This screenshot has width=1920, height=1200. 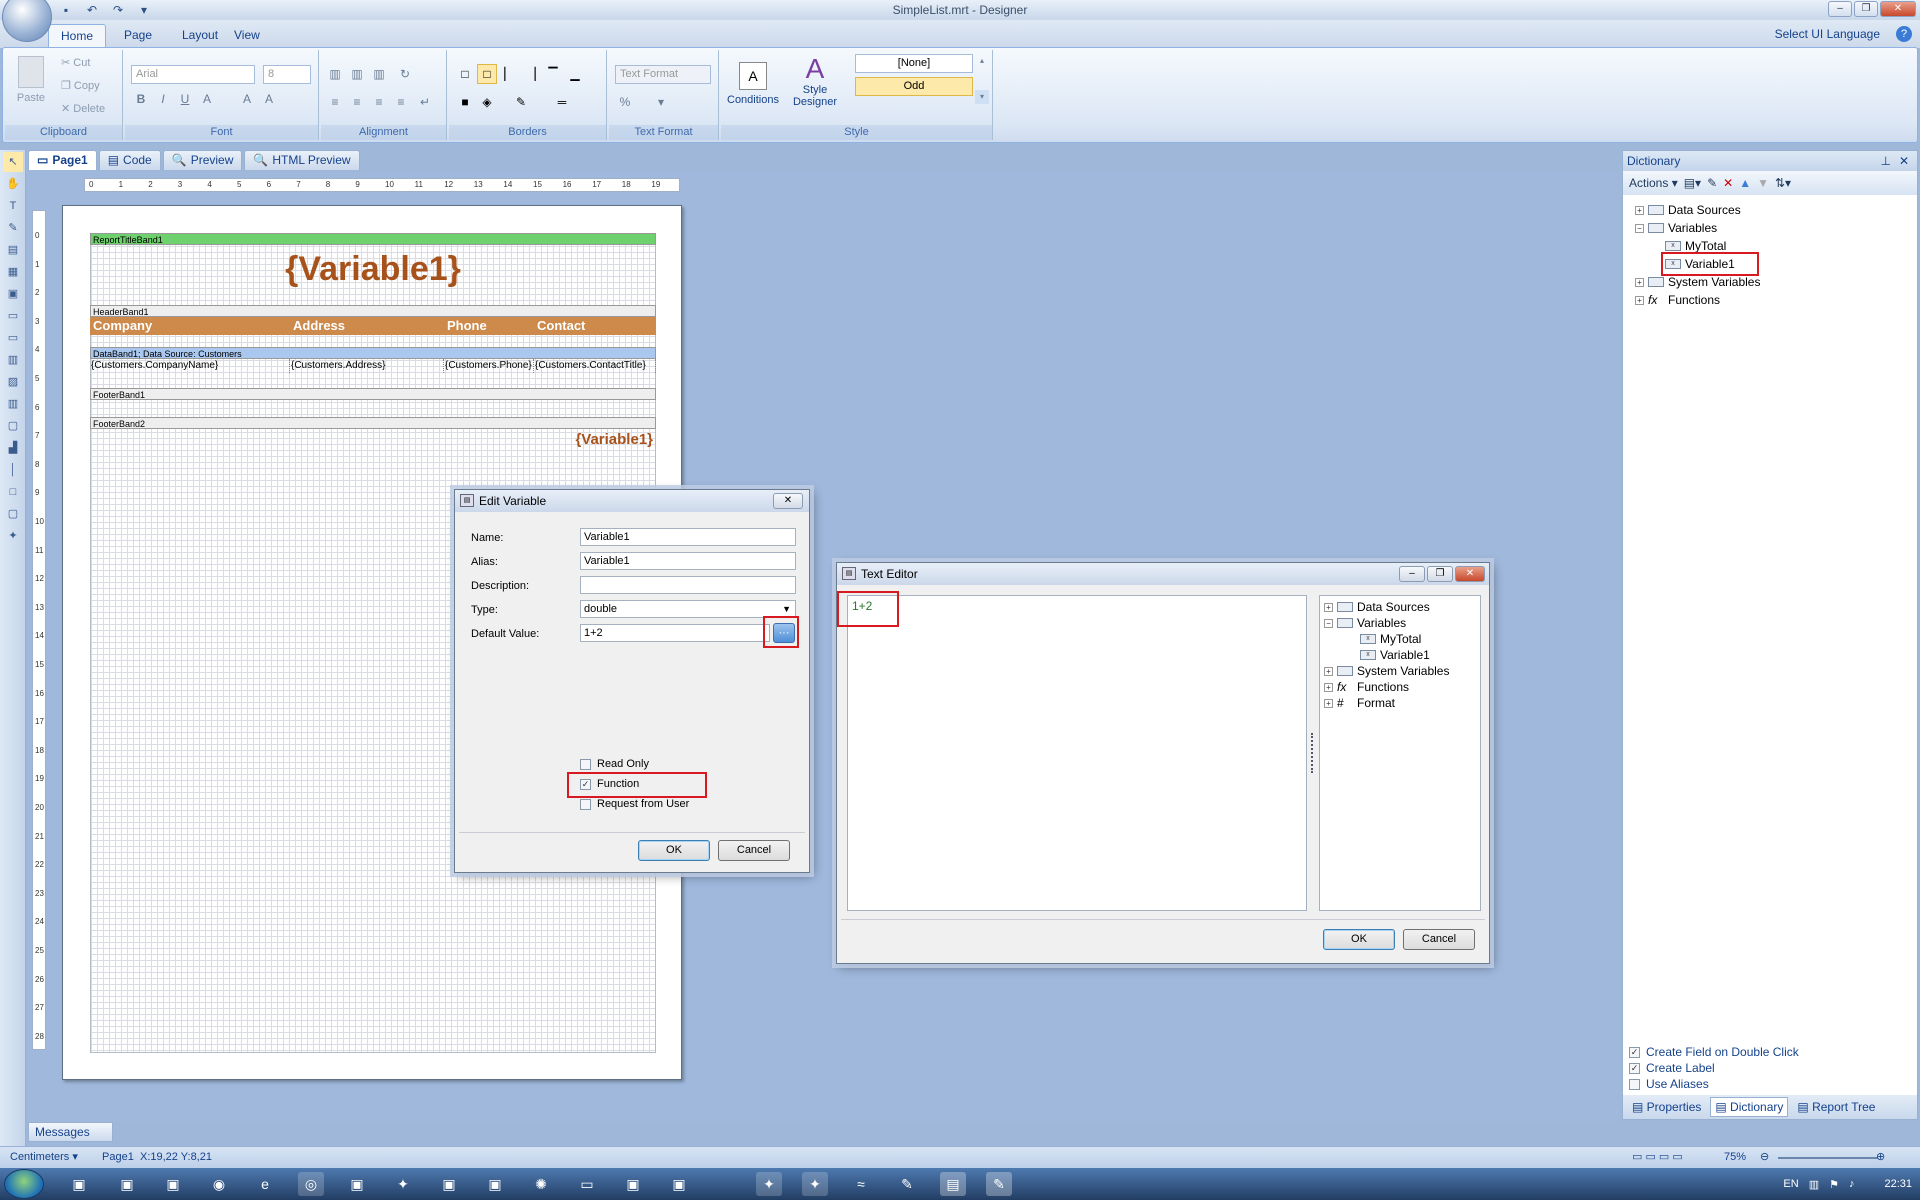 What do you see at coordinates (335, 102) in the screenshot?
I see `align-left-icon: ≡` at bounding box center [335, 102].